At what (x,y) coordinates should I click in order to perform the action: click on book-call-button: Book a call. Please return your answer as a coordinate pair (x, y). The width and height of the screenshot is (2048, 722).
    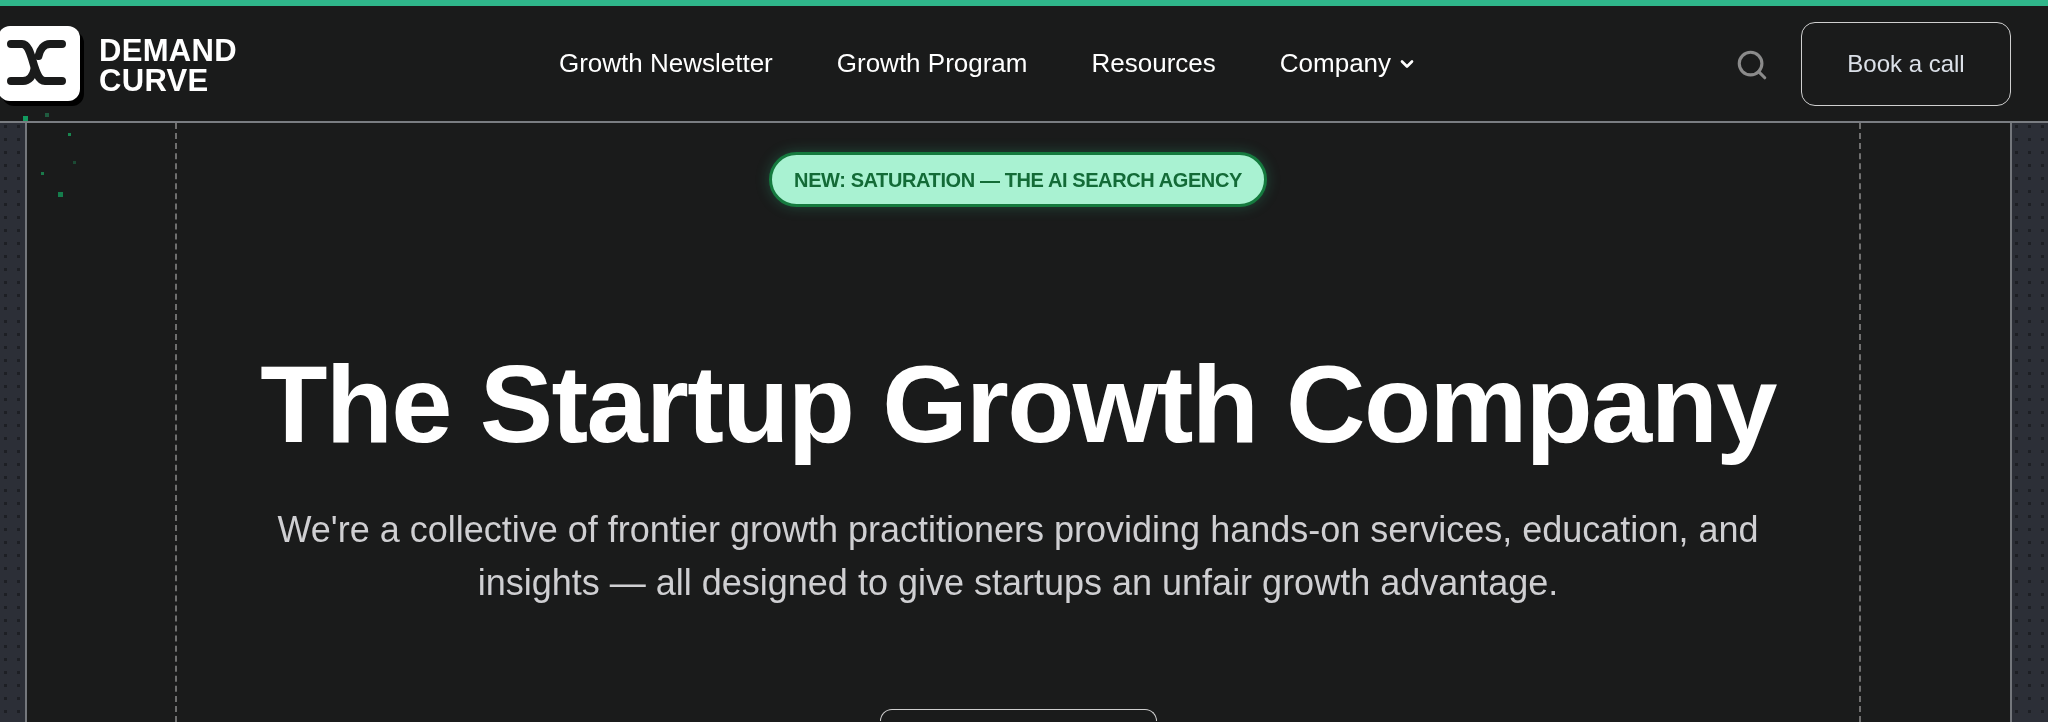
    Looking at the image, I should click on (1906, 63).